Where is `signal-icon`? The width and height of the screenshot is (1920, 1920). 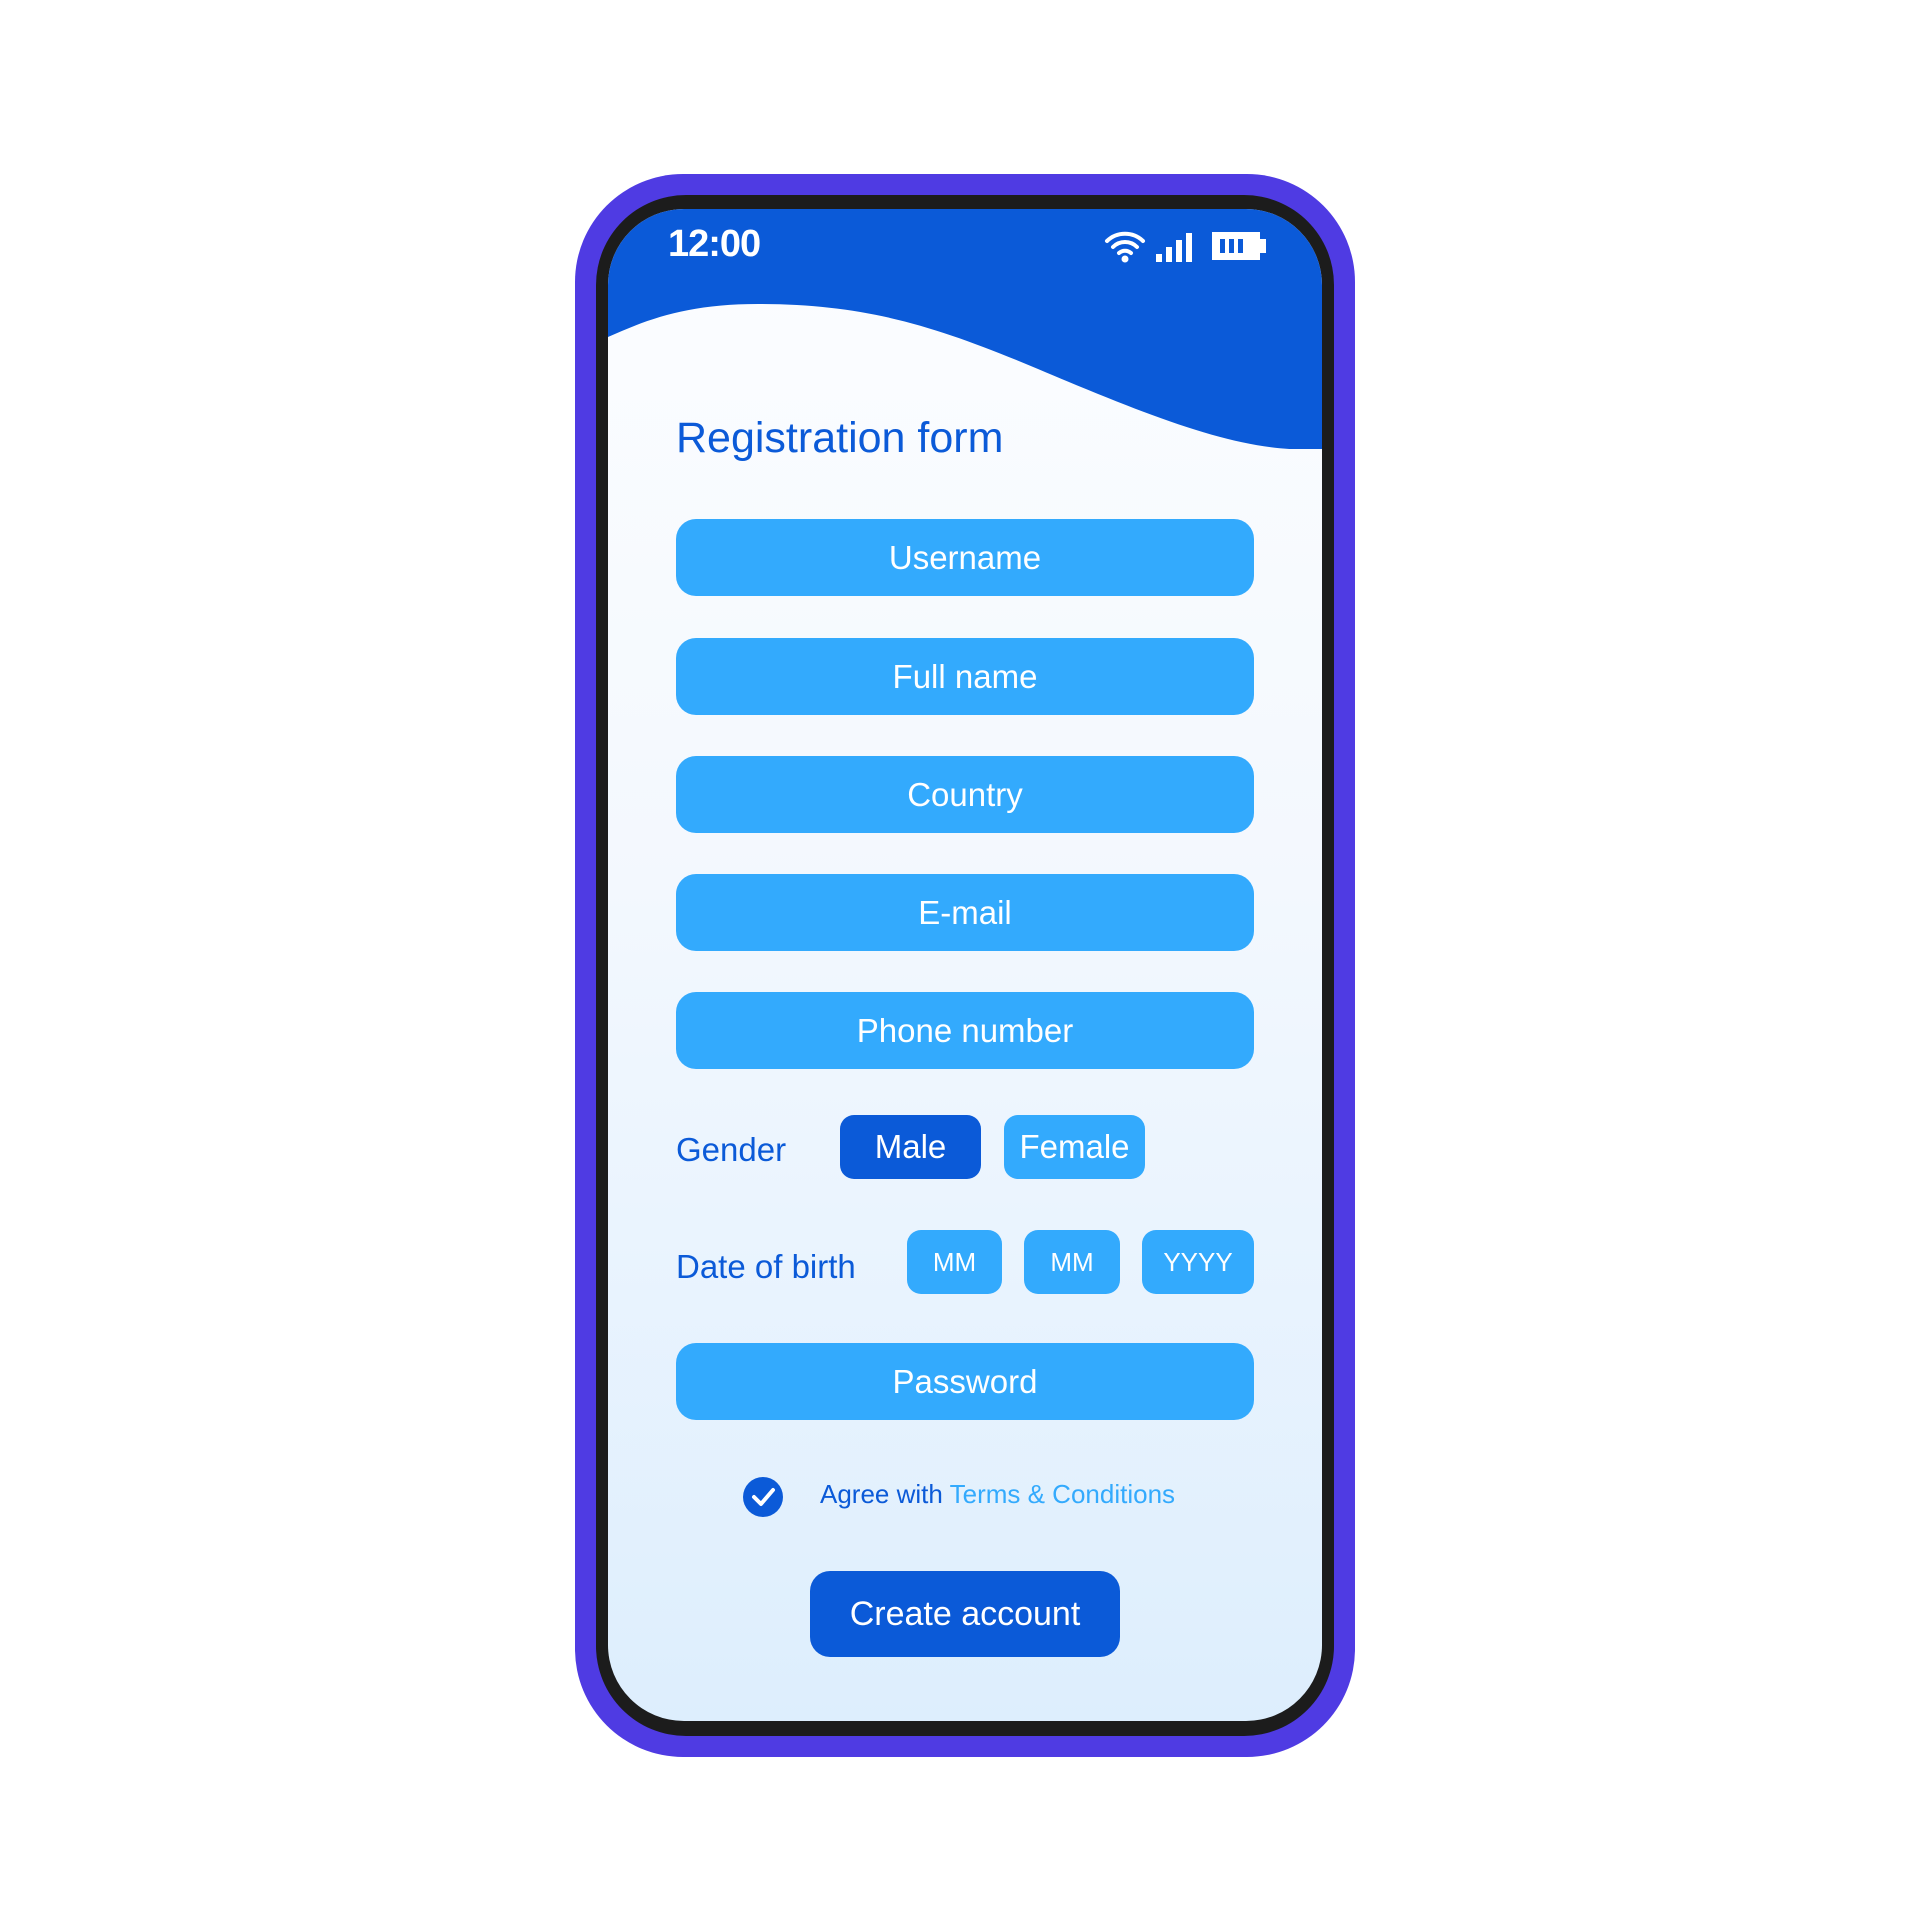
signal-icon is located at coordinates (1174, 247).